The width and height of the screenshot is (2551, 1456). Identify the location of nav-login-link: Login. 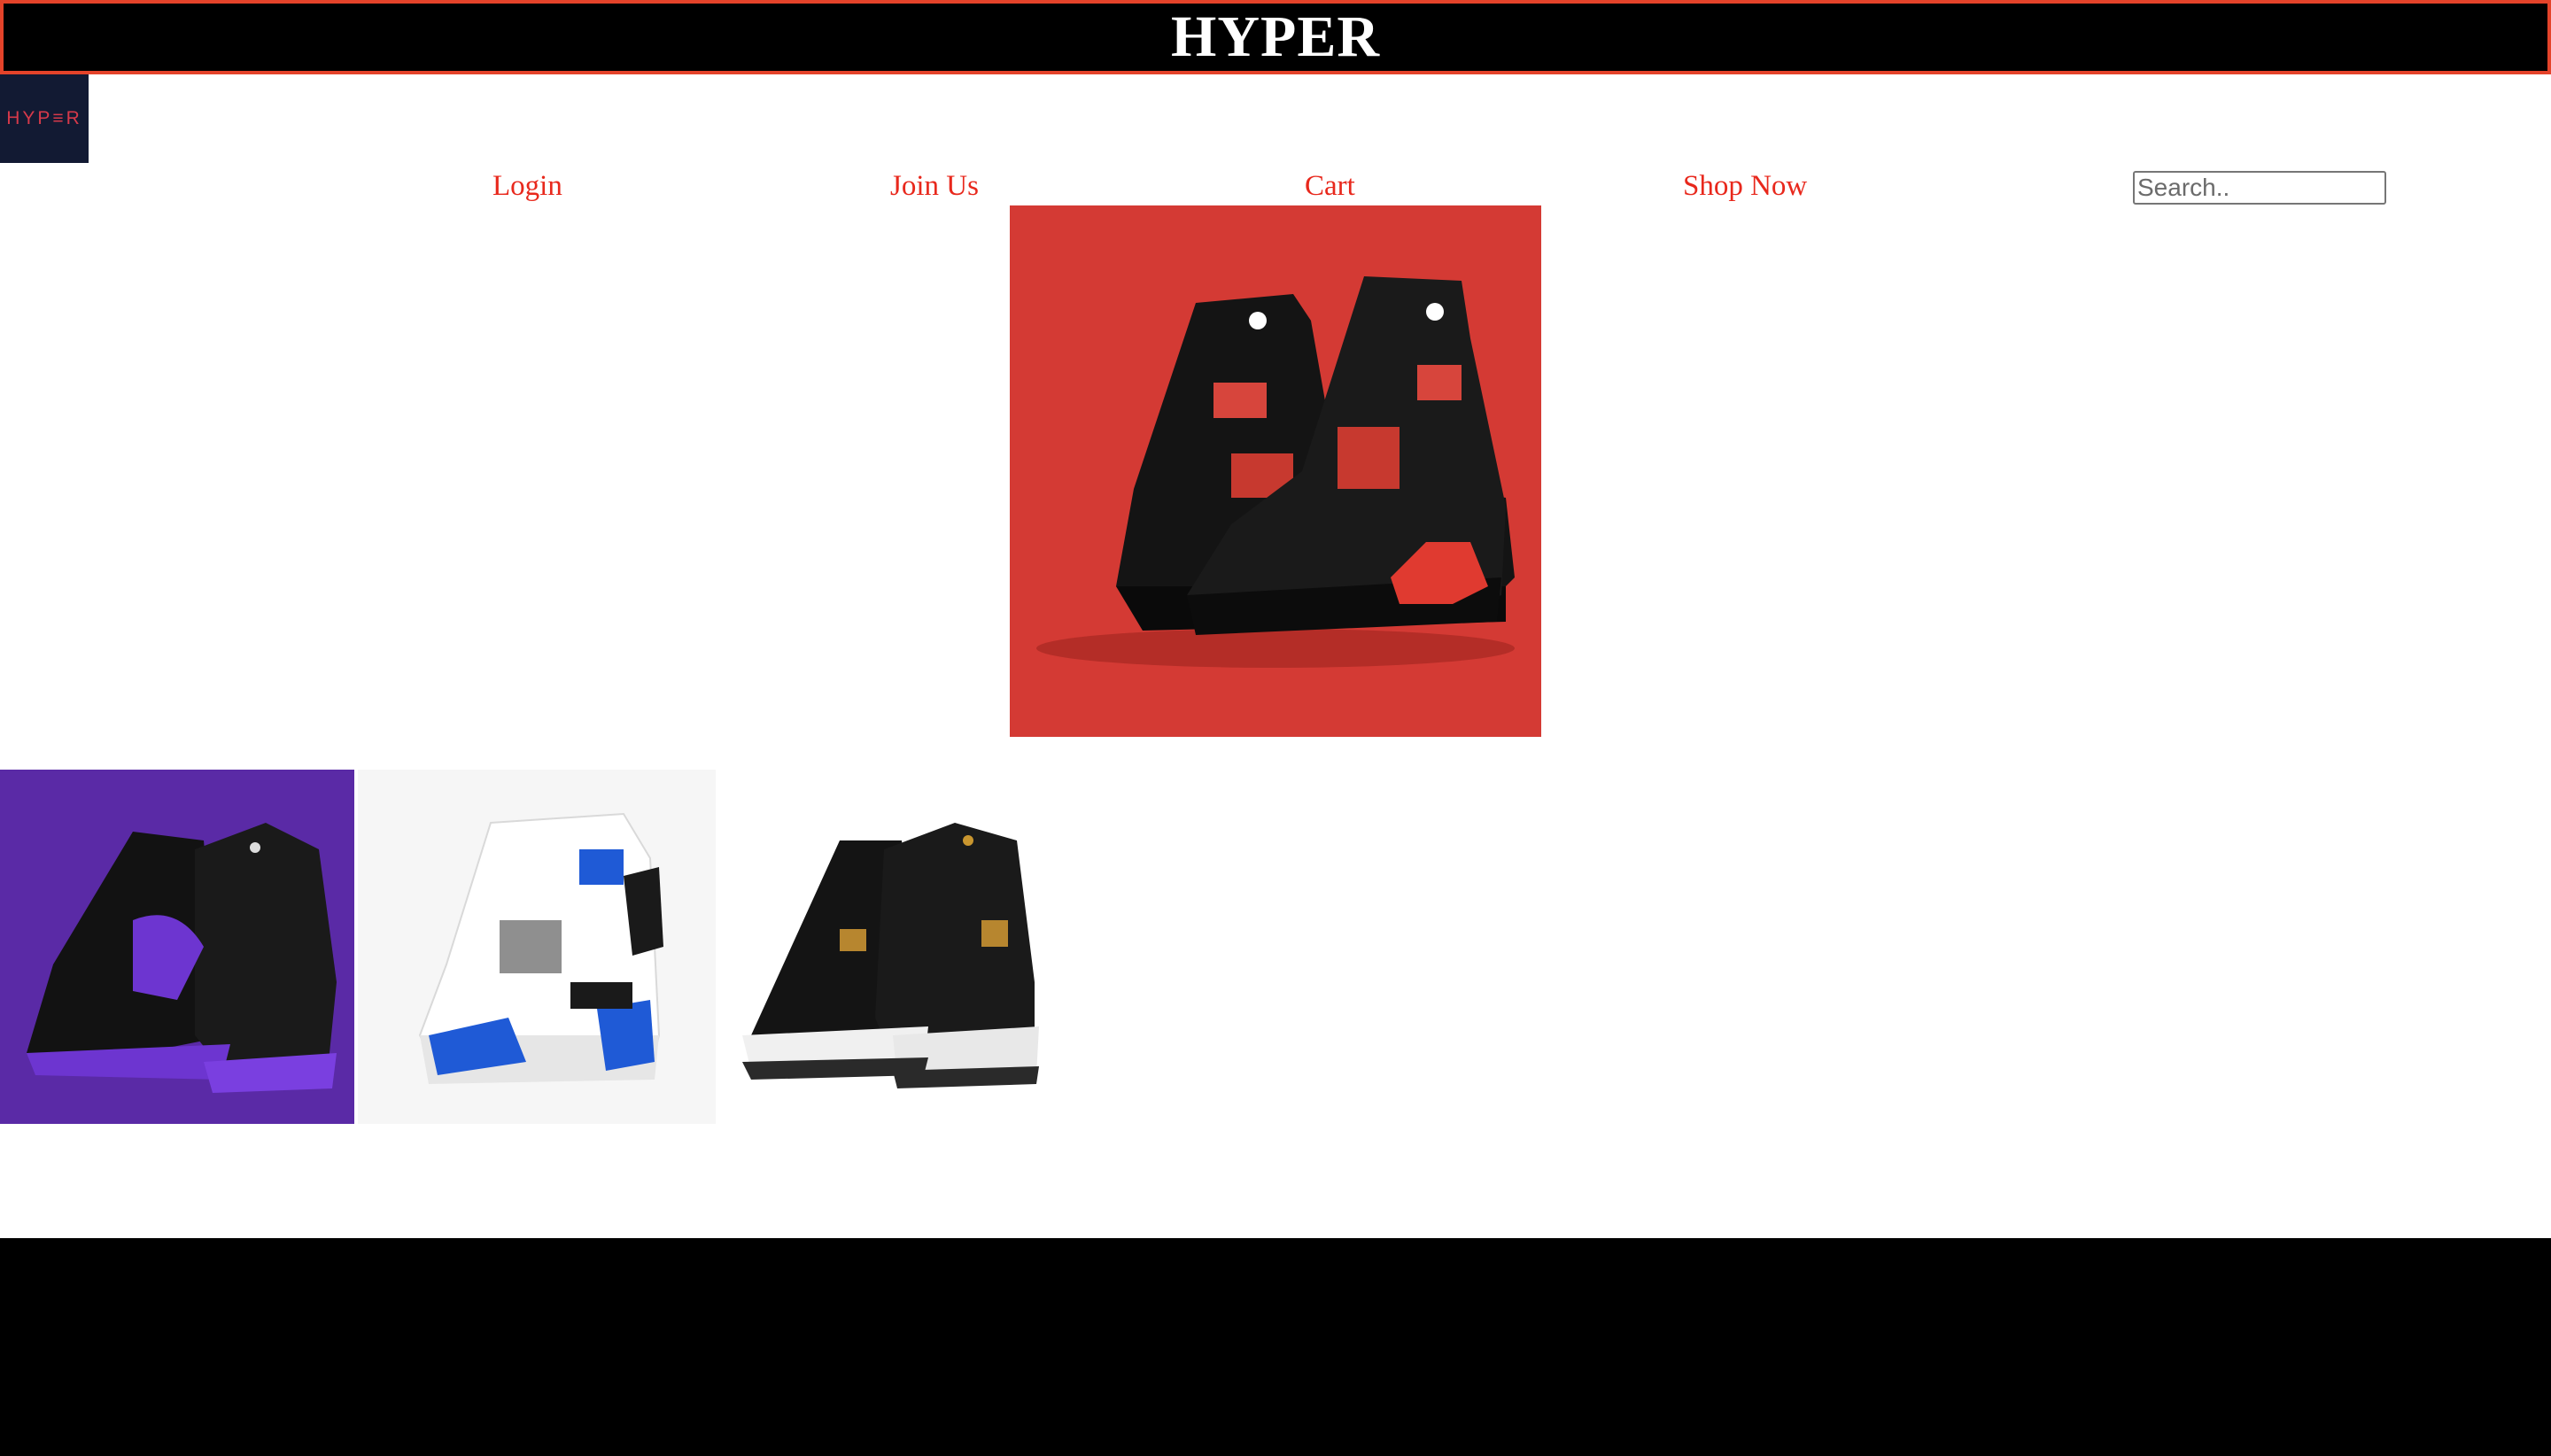
(527, 186).